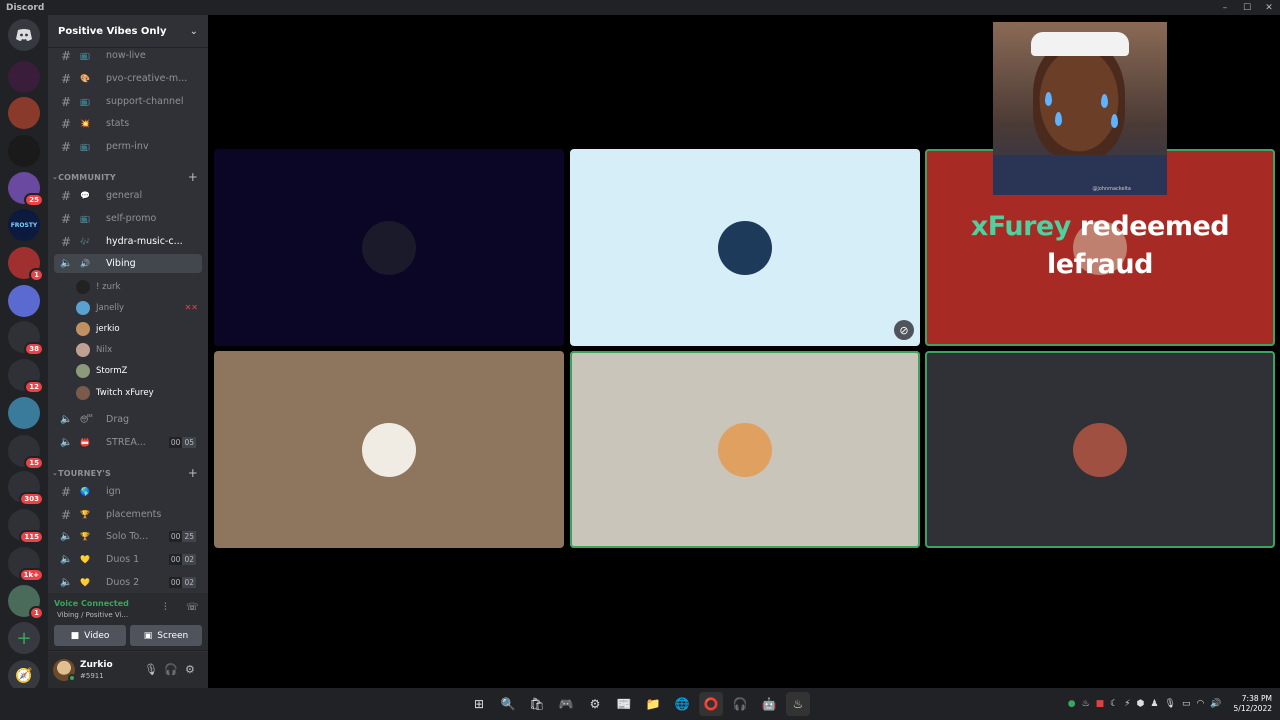 Image resolution: width=1280 pixels, height=720 pixels. What do you see at coordinates (1127, 704) in the screenshot?
I see `tray-app-icon: ⚡` at bounding box center [1127, 704].